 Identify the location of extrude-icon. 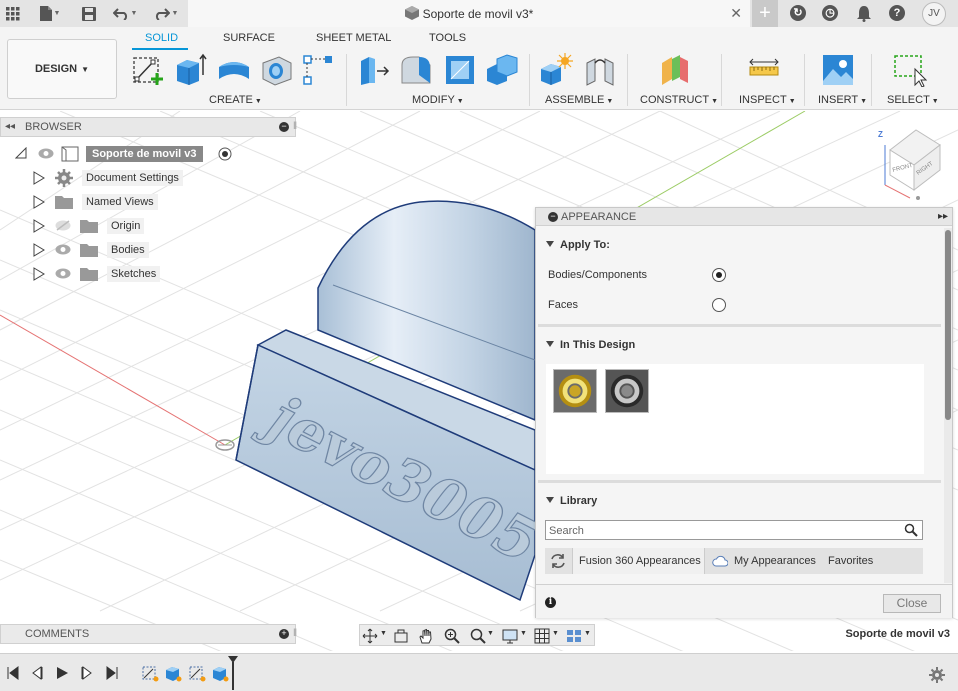
(190, 70).